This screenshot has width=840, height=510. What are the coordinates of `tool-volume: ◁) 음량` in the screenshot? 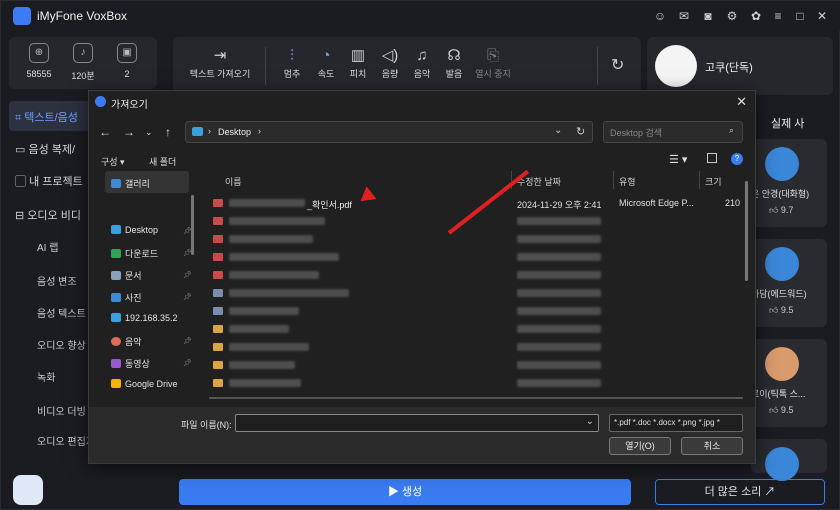 It's located at (390, 62).